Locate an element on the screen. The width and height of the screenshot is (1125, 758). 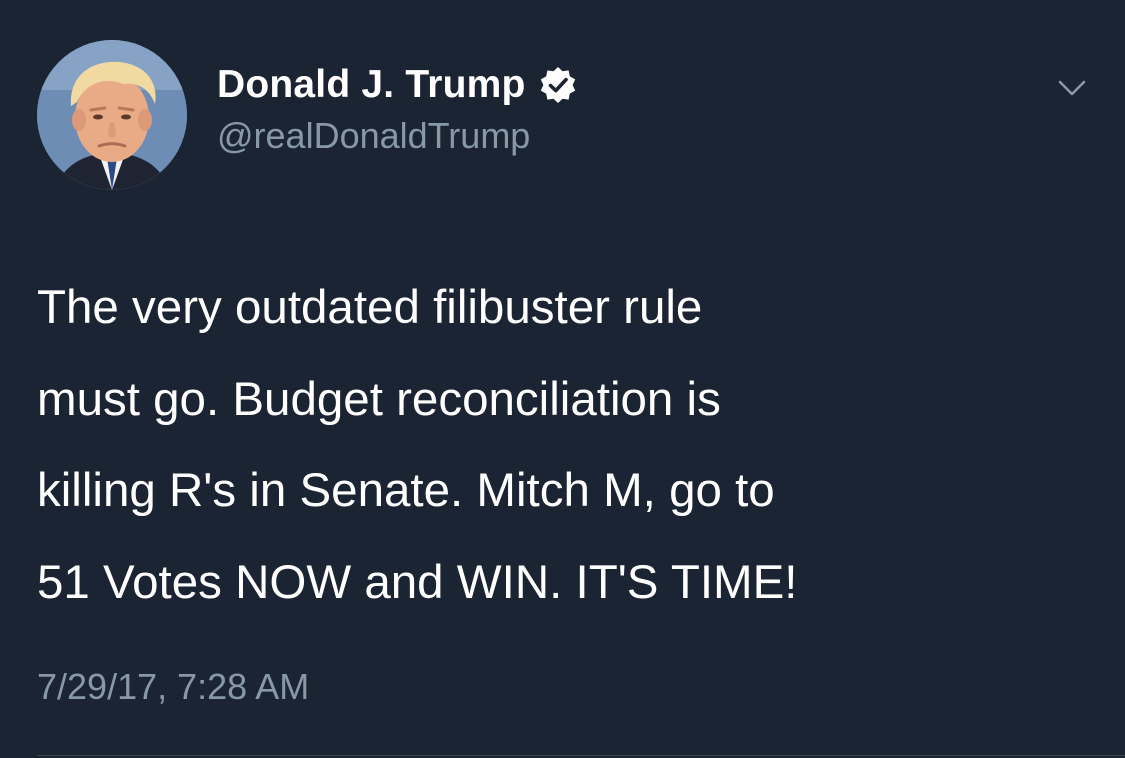
divider is located at coordinates (581, 755).